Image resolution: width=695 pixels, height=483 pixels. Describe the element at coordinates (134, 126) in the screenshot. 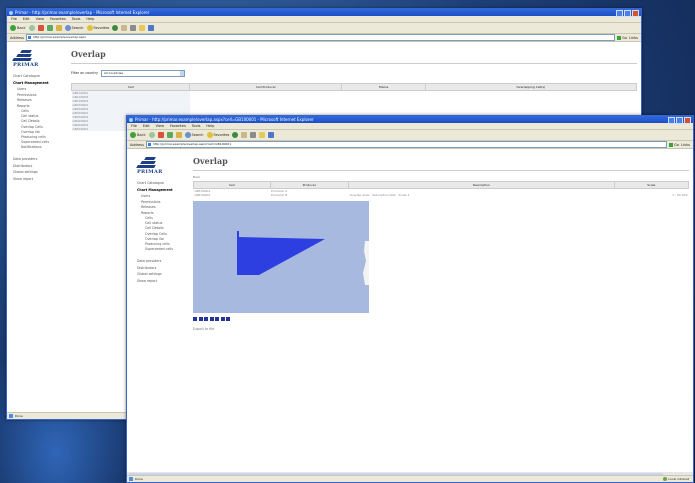

I see `menu-file: File` at that location.